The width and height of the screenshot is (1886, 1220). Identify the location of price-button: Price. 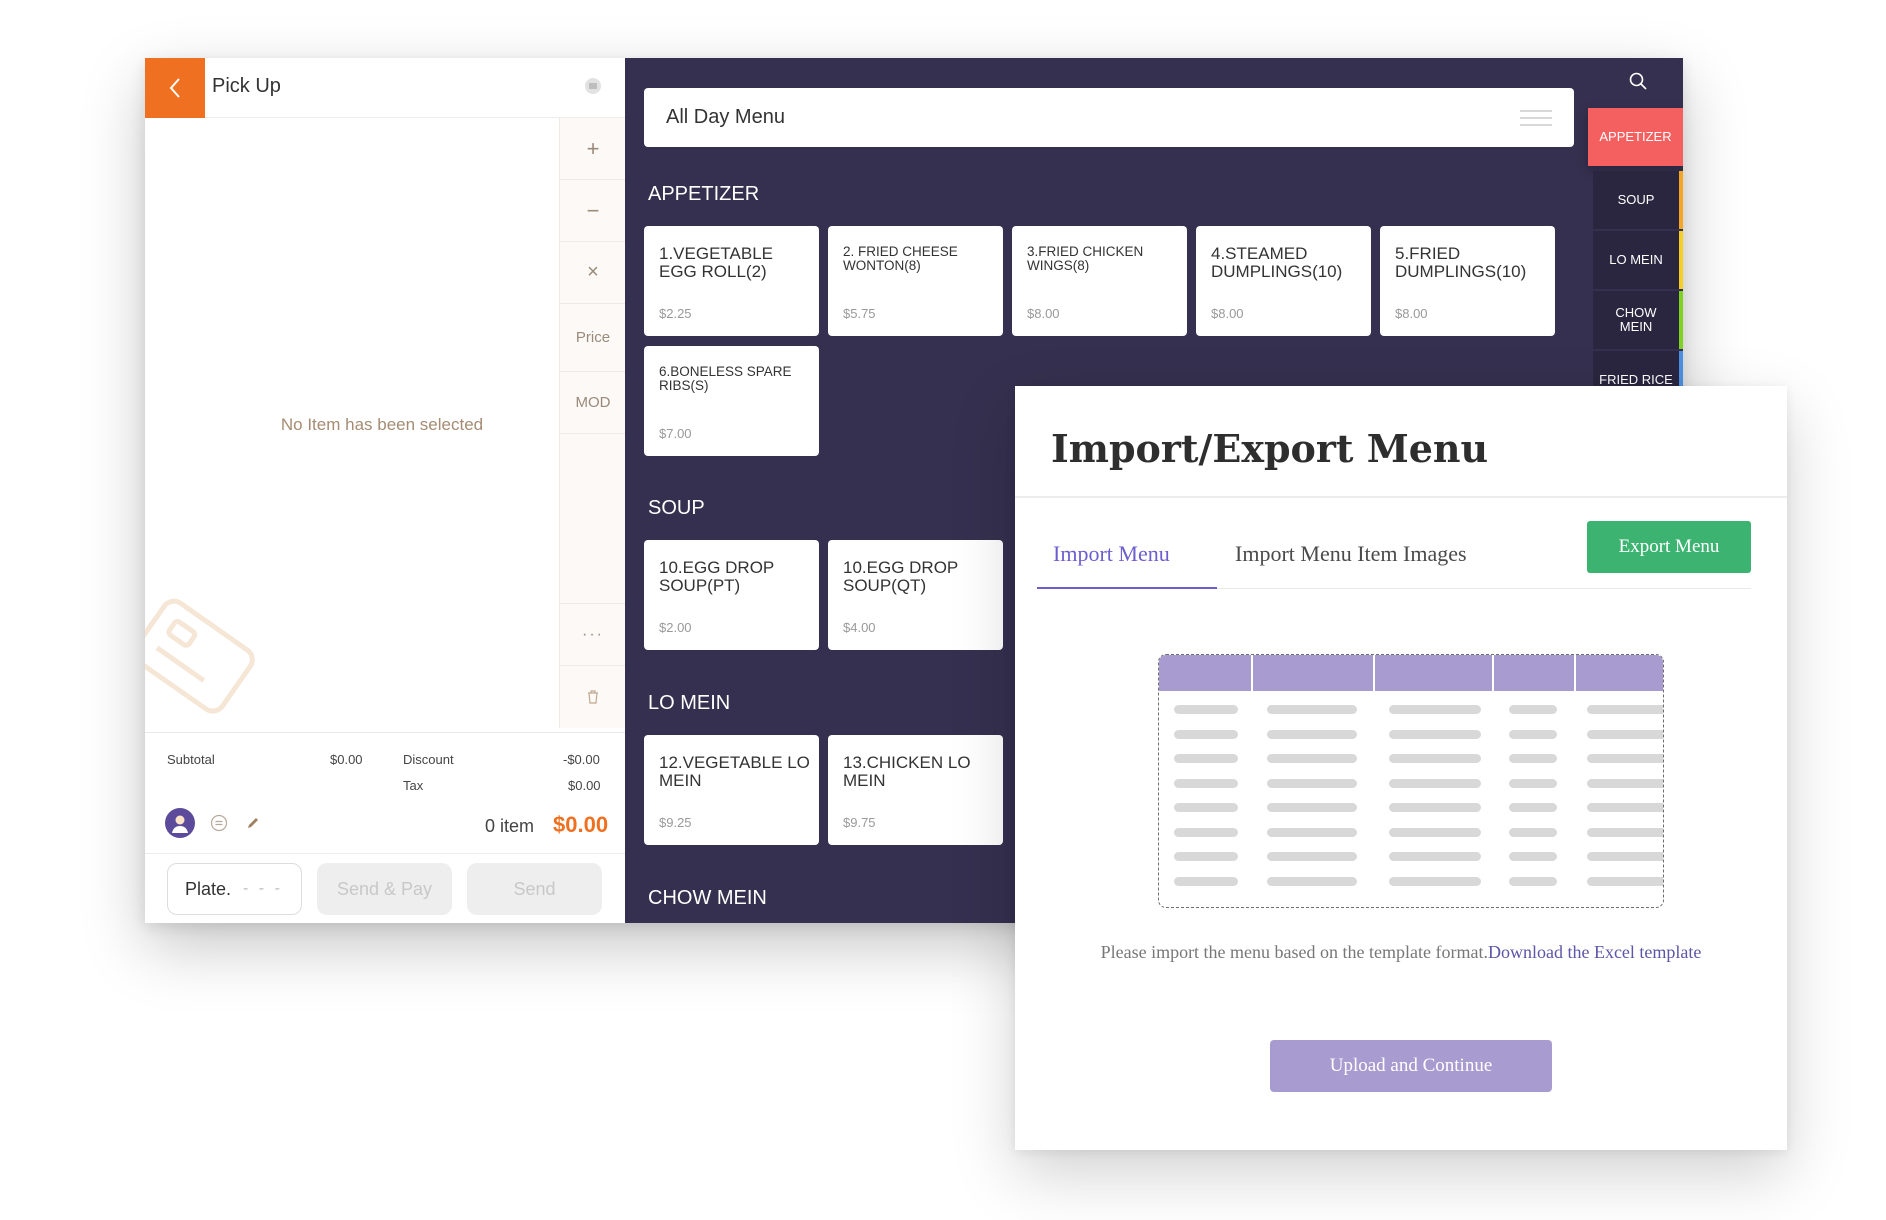
(593, 338).